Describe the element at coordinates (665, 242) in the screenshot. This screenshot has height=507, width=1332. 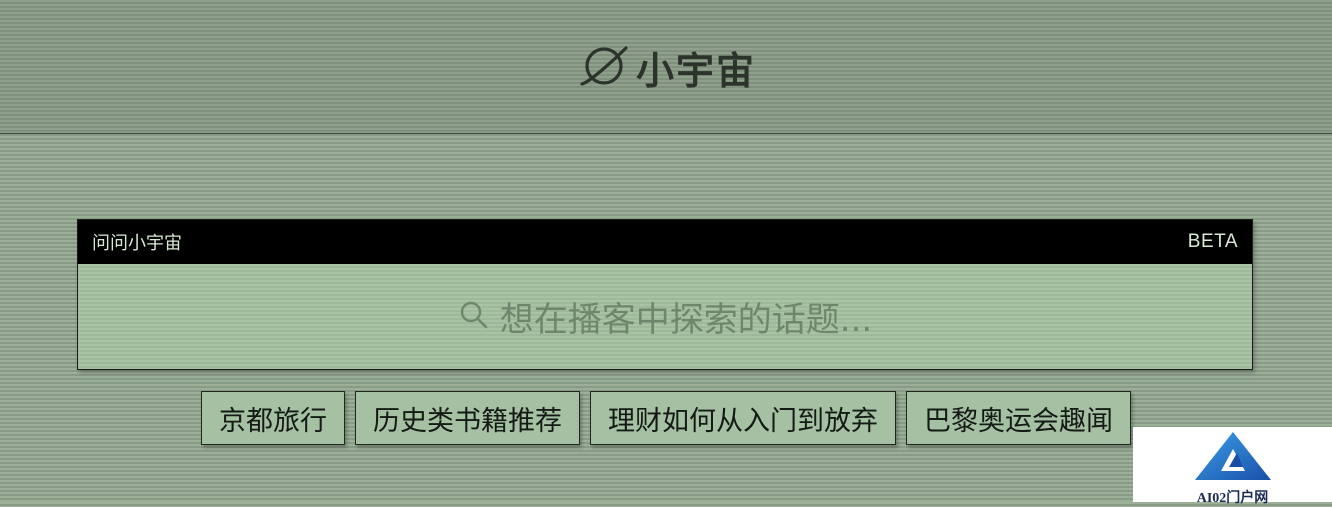
I see `ask-panel-header: 问问小宇宙 BETA` at that location.